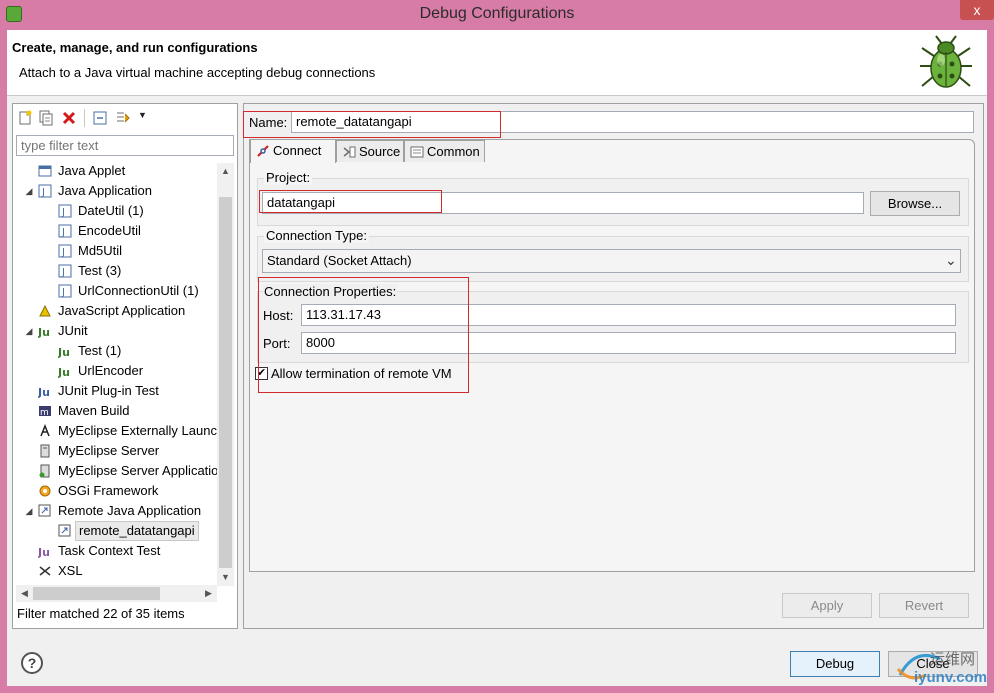  Describe the element at coordinates (25, 118) in the screenshot. I see `new-configuration-icon` at that location.